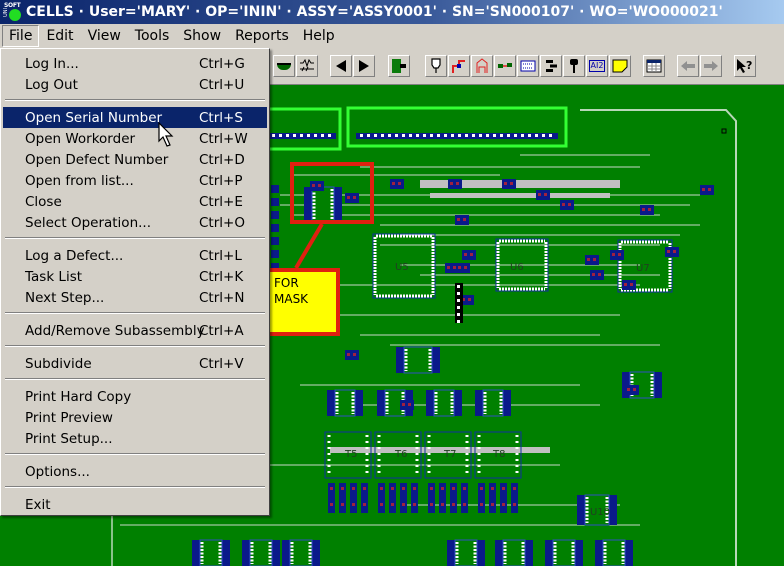  What do you see at coordinates (38, 504) in the screenshot?
I see `menu-item-label: Exit` at bounding box center [38, 504].